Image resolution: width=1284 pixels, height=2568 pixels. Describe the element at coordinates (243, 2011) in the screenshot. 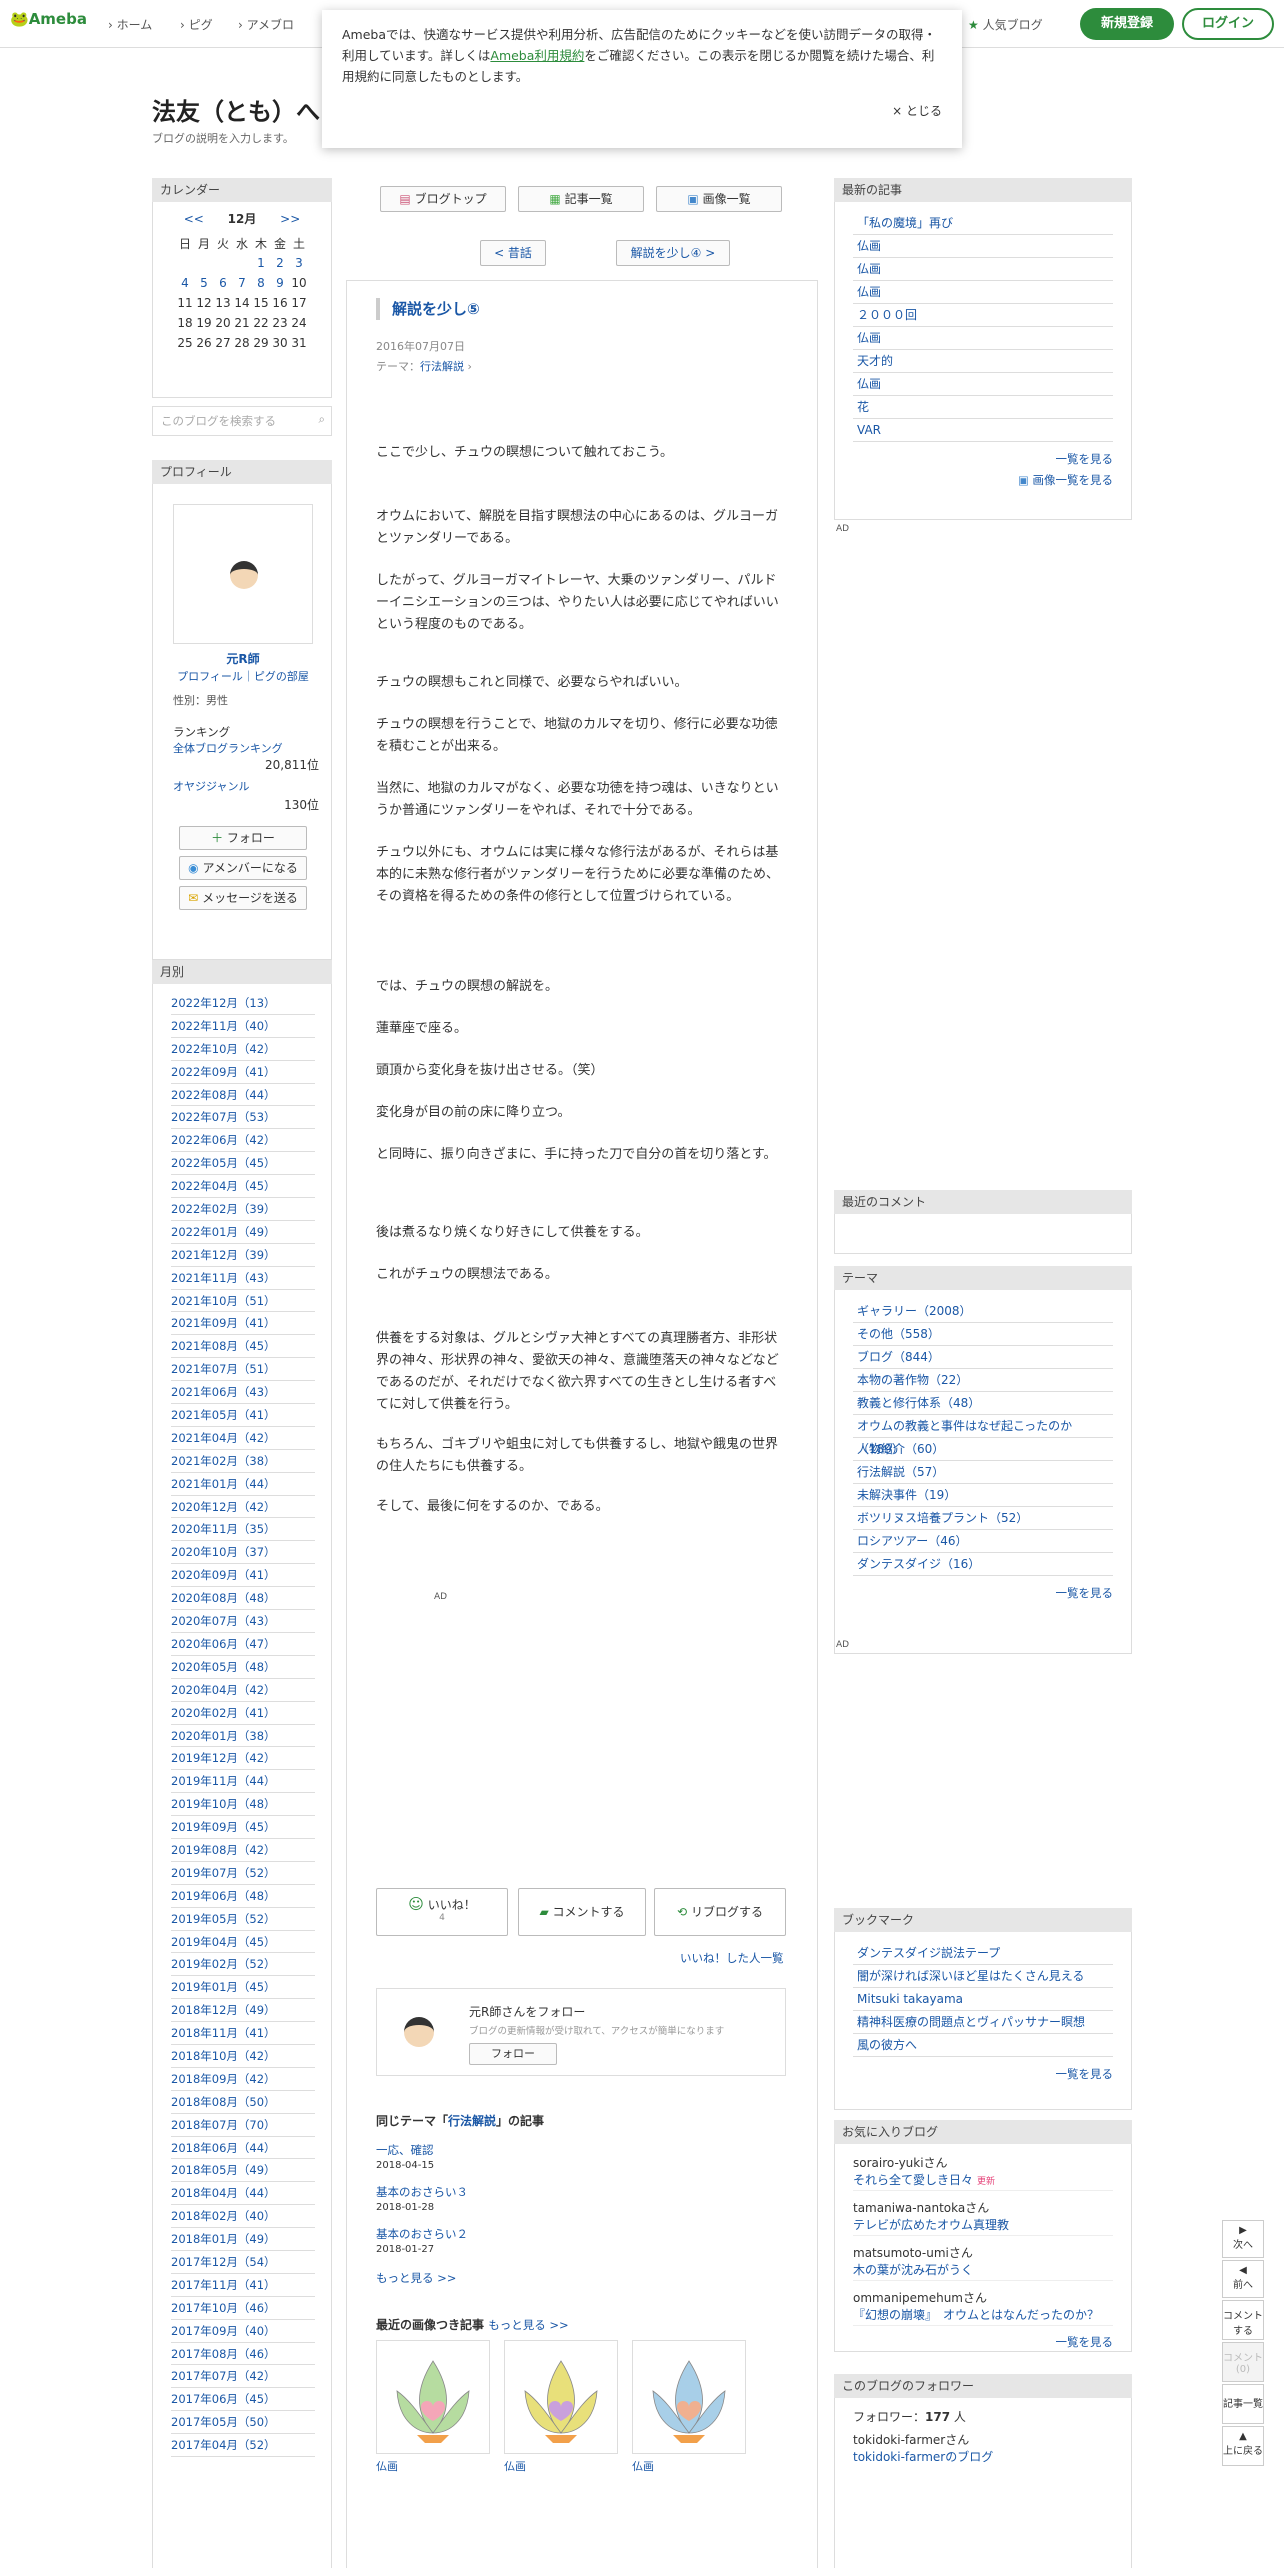

I see `month-archive-link: 2018年12月（49）` at that location.